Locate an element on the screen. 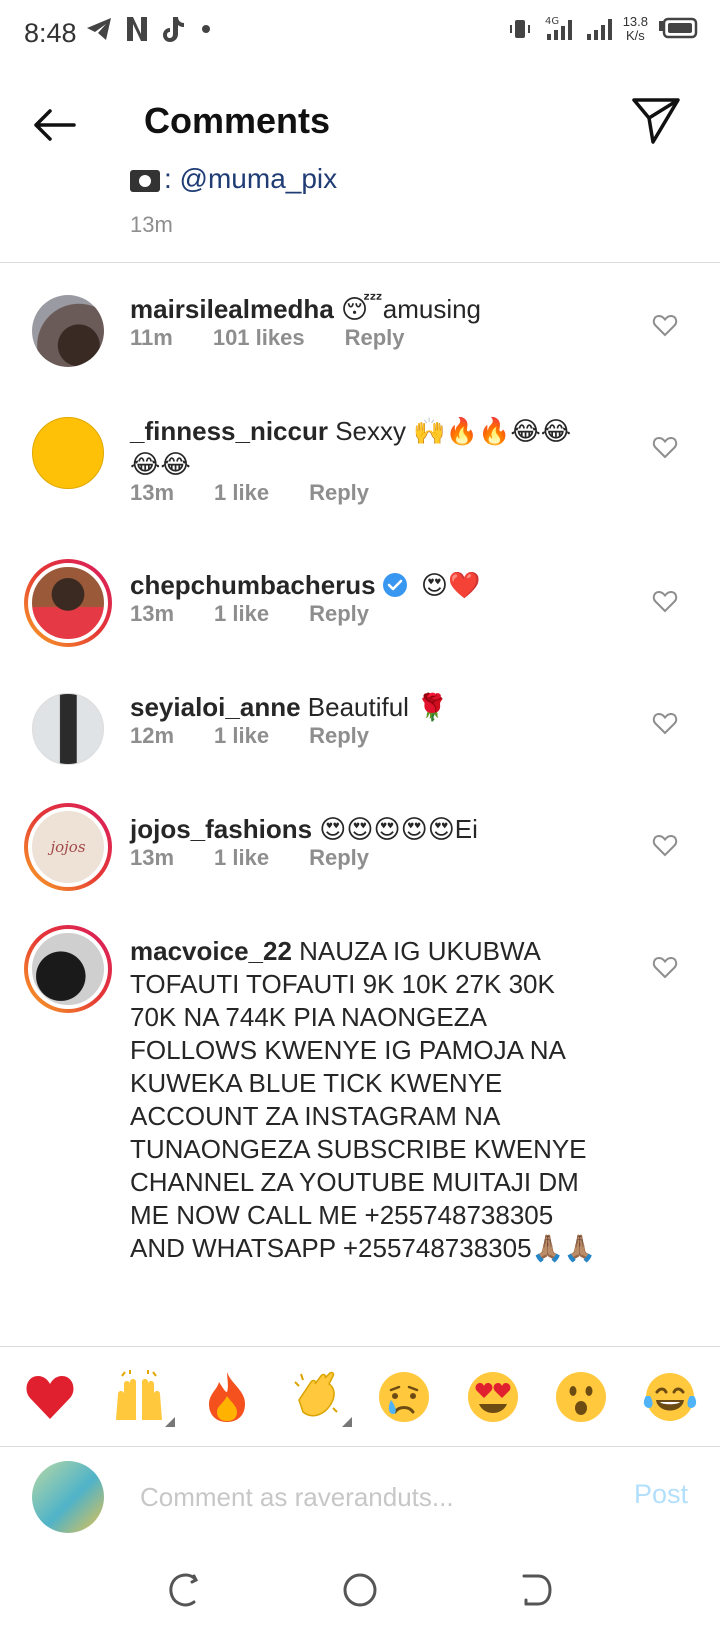 The image size is (720, 1640). caption-credit: : @muma_pix is located at coordinates (233, 179).